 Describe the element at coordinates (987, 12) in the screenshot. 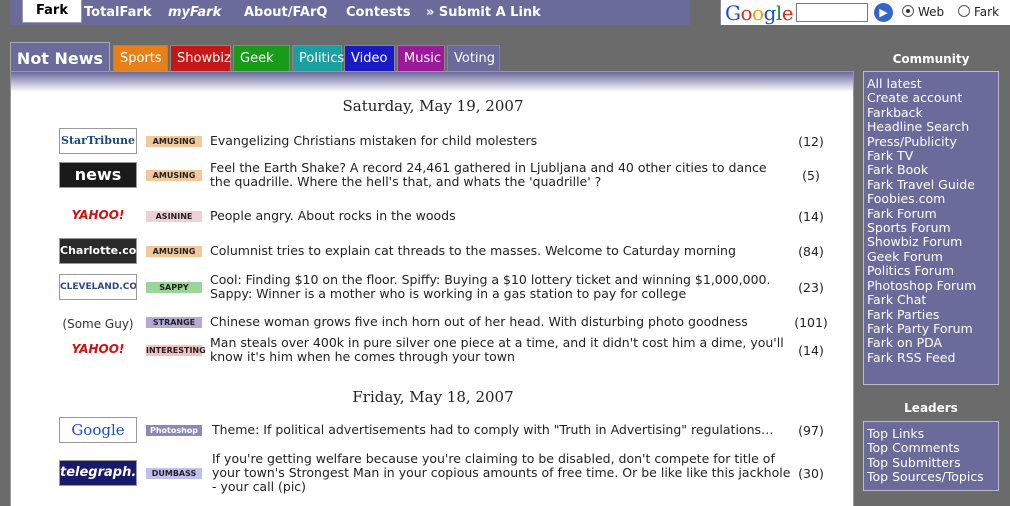

I see `radio-fark-label: Fark` at that location.